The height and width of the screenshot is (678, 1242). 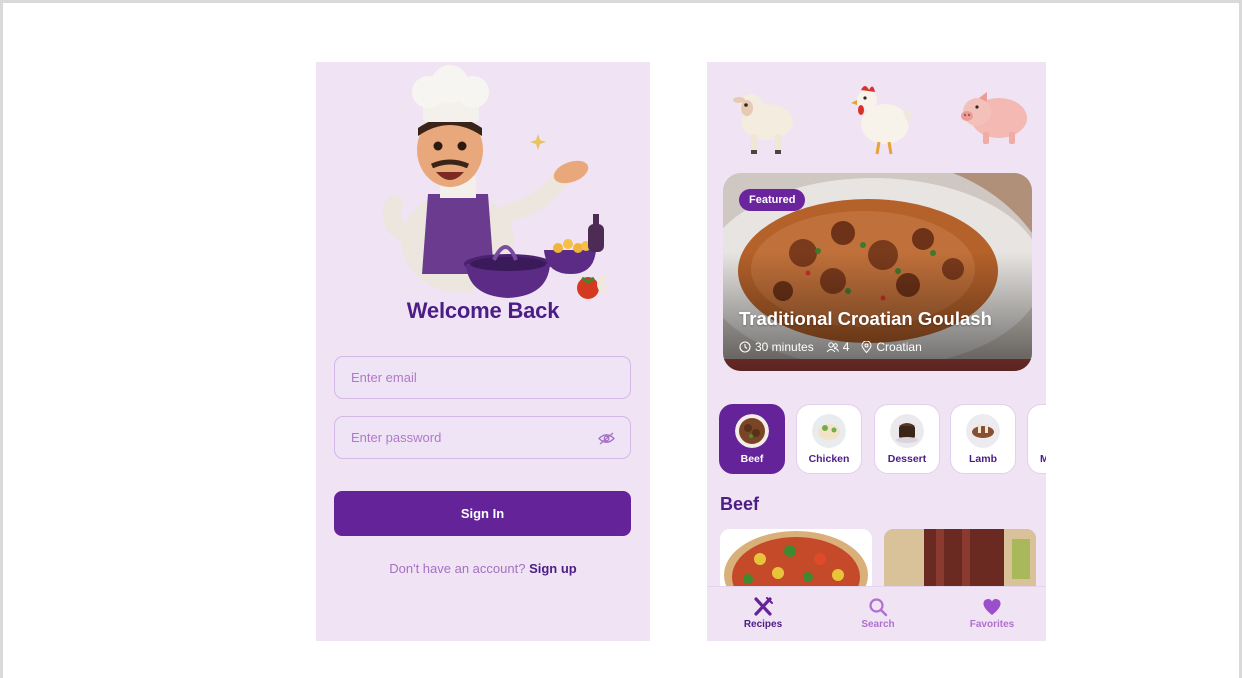 What do you see at coordinates (992, 607) in the screenshot?
I see `heart-icon` at bounding box center [992, 607].